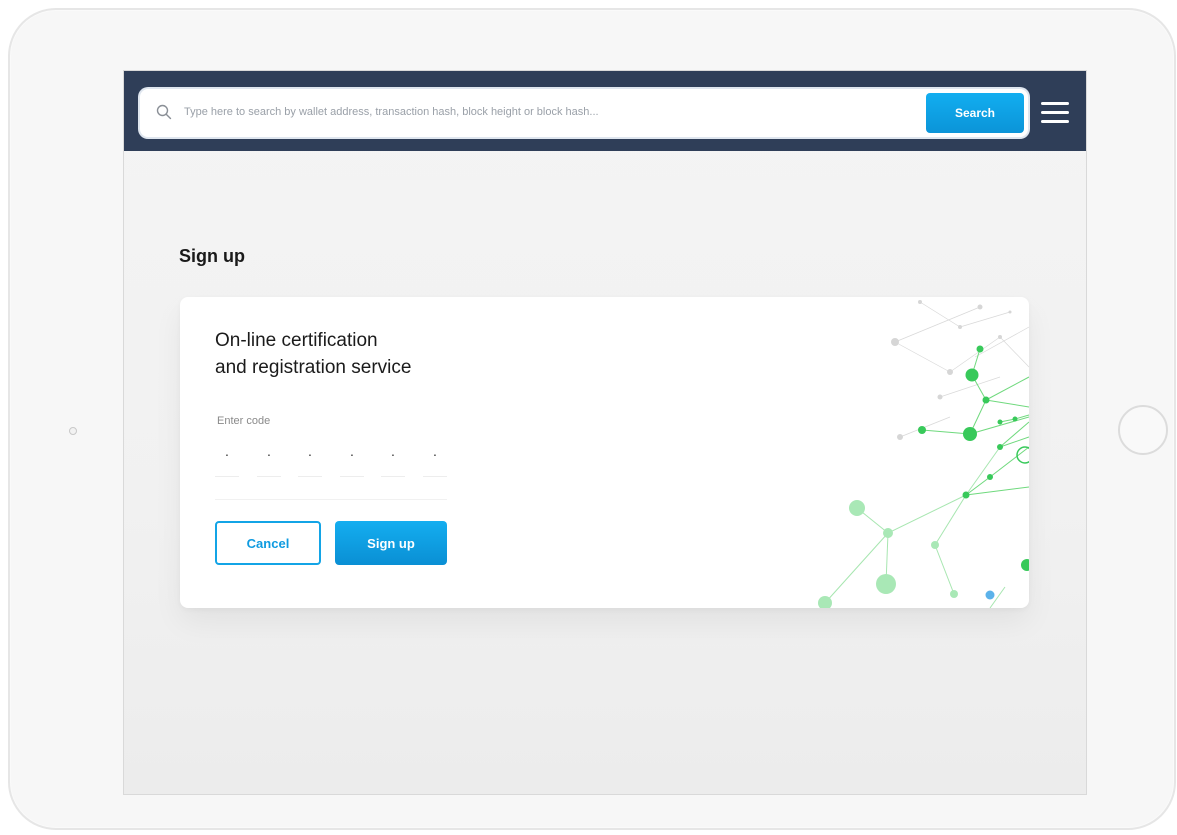 The height and width of the screenshot is (835, 1177). I want to click on home-button, so click(1143, 430).